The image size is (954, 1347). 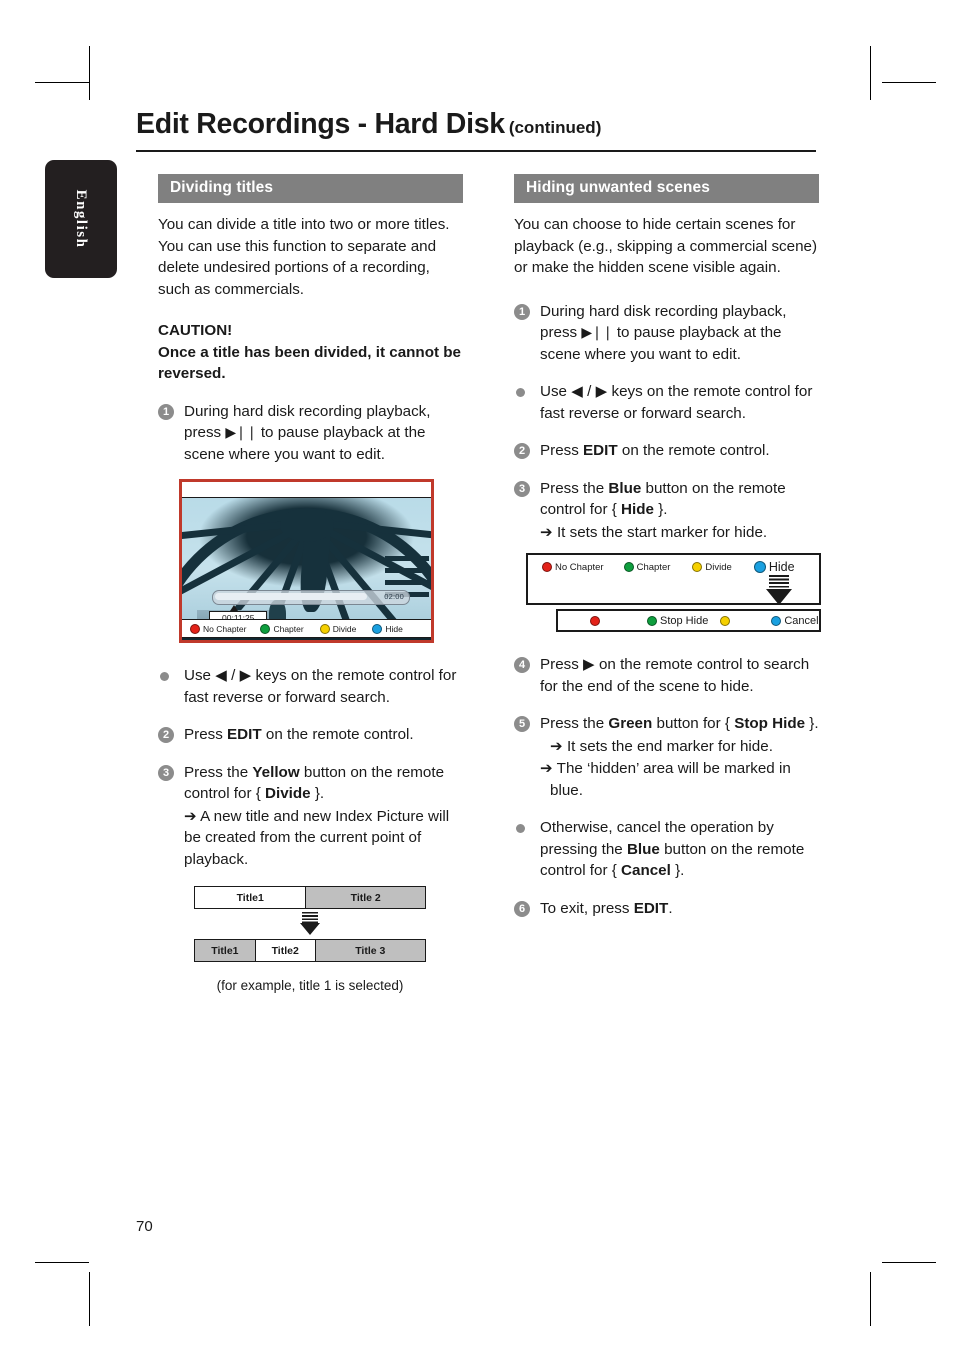 What do you see at coordinates (522, 311) in the screenshot?
I see `step-number-badge: 1` at bounding box center [522, 311].